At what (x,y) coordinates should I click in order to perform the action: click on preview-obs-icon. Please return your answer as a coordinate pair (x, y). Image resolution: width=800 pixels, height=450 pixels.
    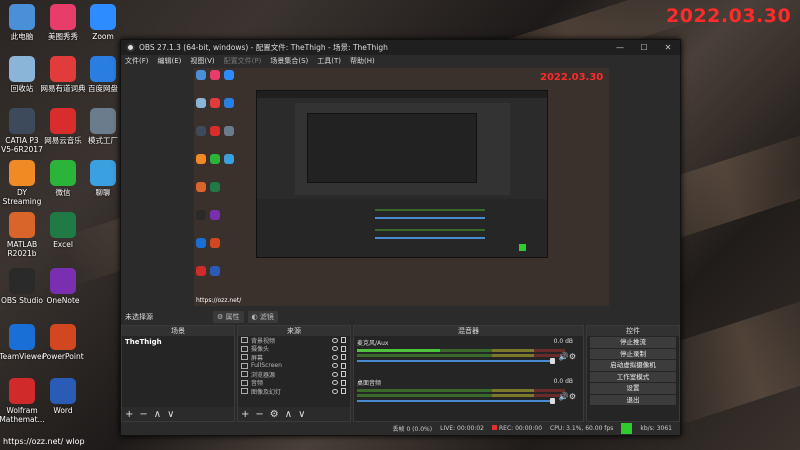
    Looking at the image, I should click on (201, 215).